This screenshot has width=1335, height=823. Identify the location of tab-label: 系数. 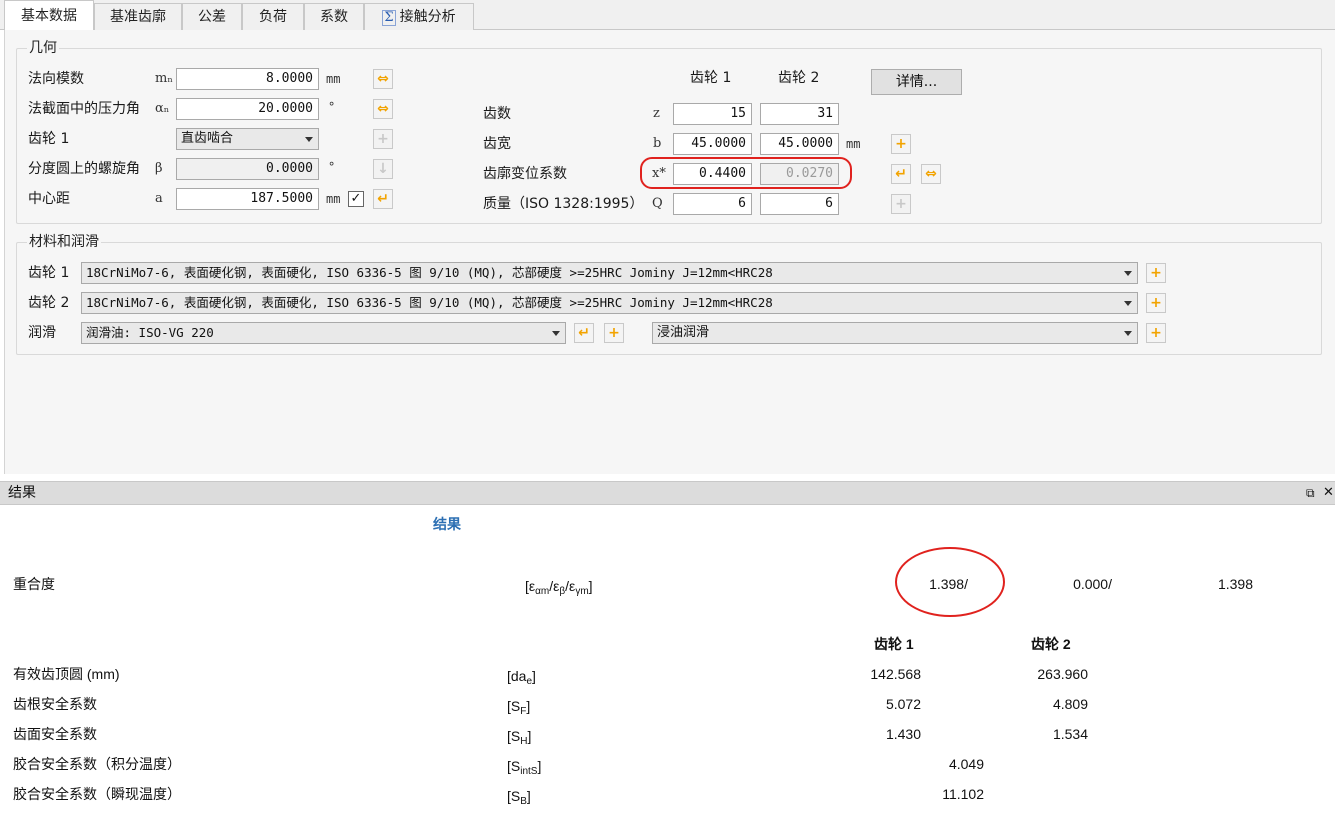
(334, 17).